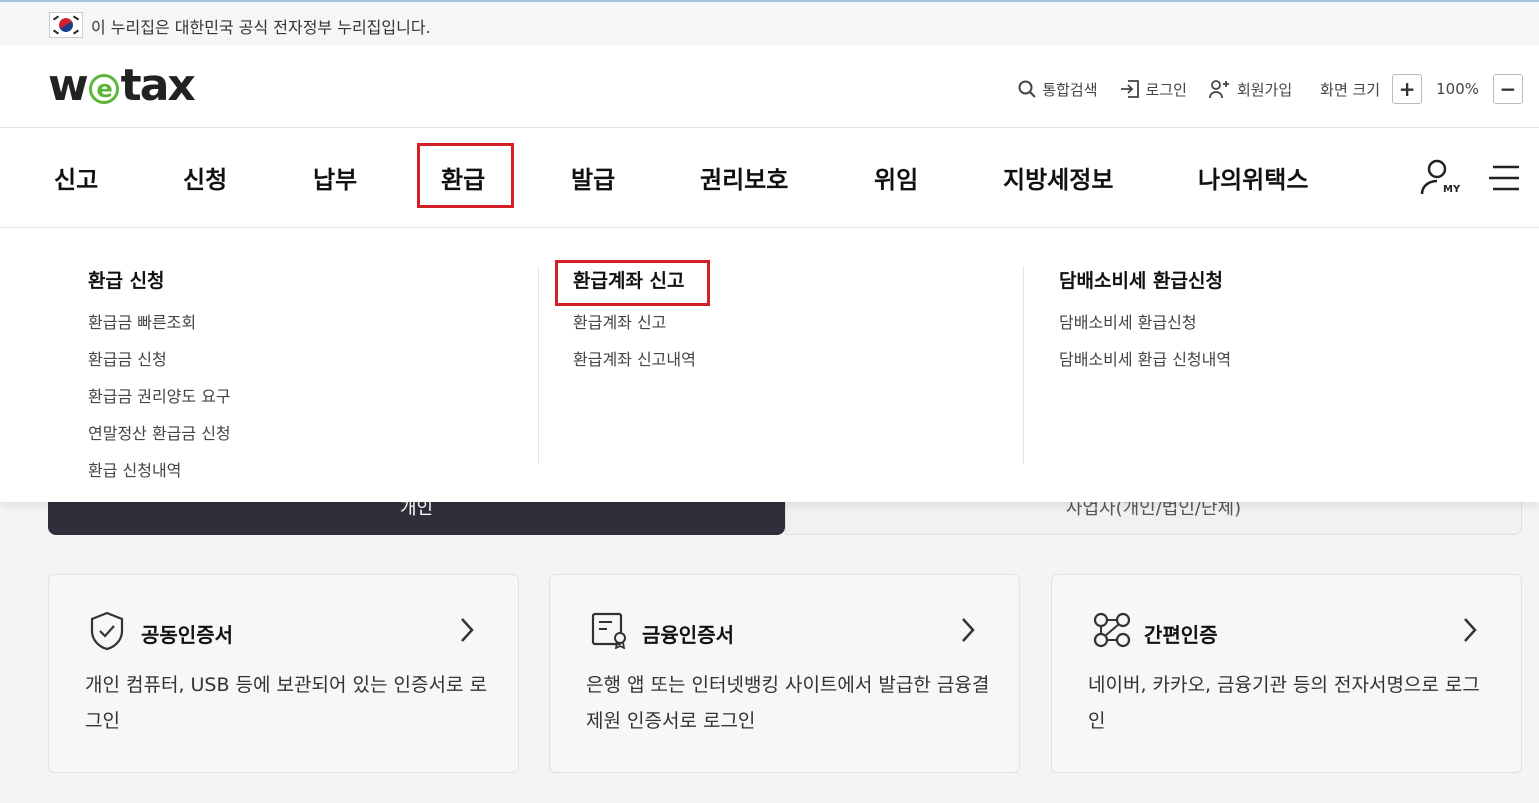 The width and height of the screenshot is (1539, 803). I want to click on gnb-item-local-tax-info: 지방세정보, so click(1058, 177).